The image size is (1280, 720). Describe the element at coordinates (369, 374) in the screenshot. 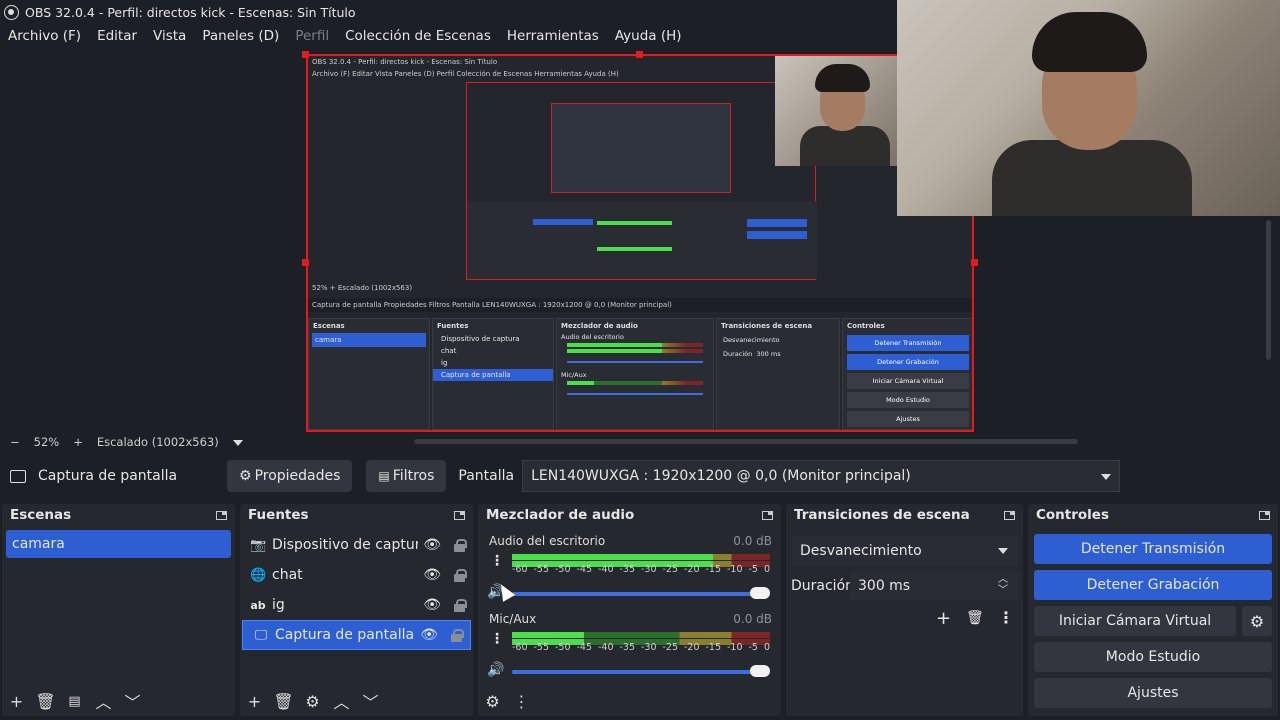

I see `mini-scenes: Escenas camara` at that location.